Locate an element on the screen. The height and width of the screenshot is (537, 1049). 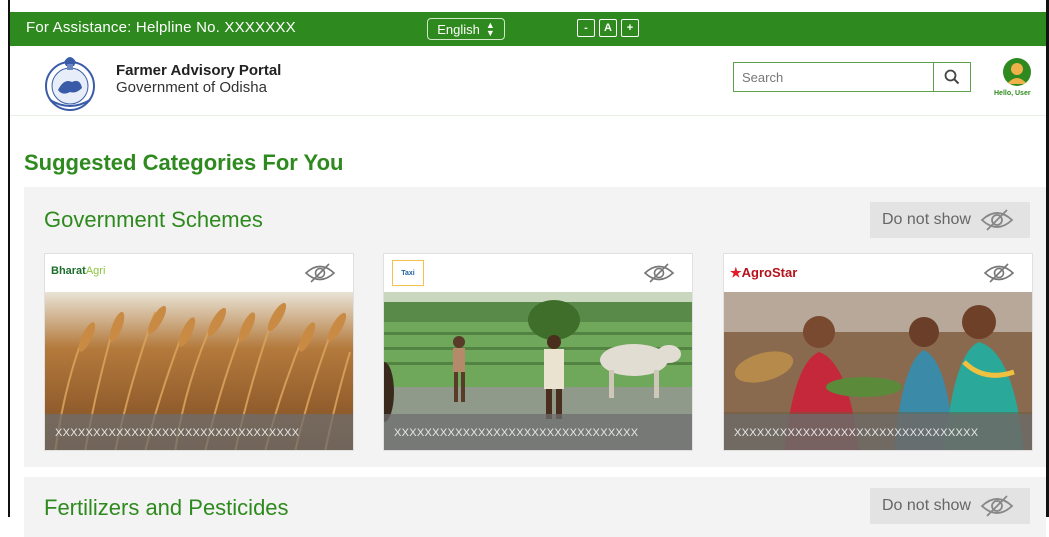
search-input is located at coordinates (834, 77).